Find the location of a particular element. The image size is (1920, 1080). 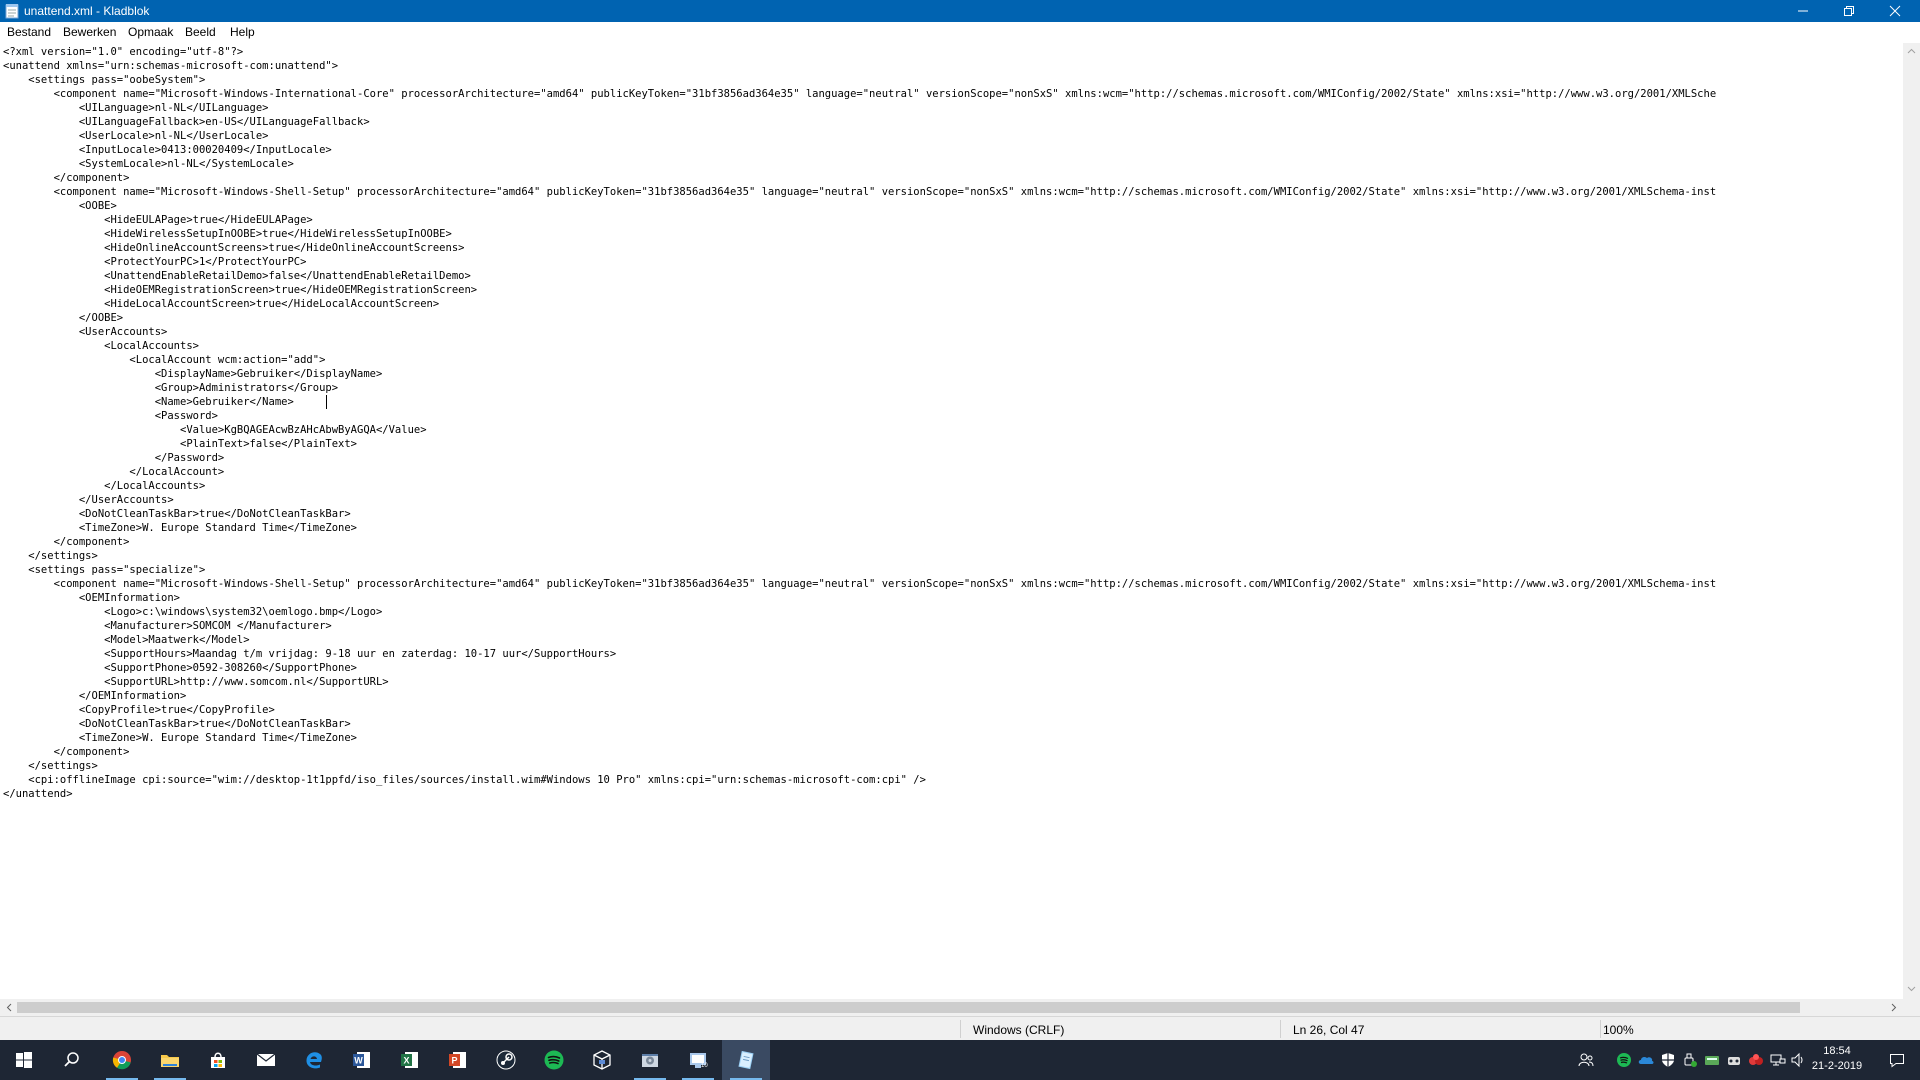

svg-text: 10 is located at coordinates (704, 1066).